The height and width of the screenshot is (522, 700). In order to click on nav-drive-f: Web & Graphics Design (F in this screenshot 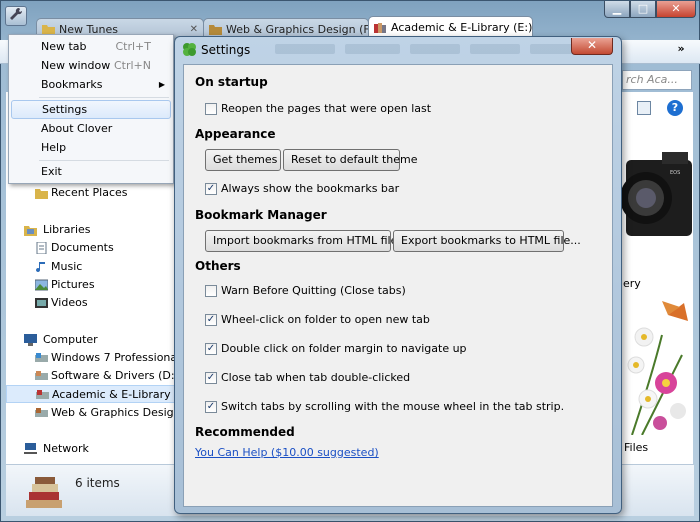, I will do `click(91, 413)`.